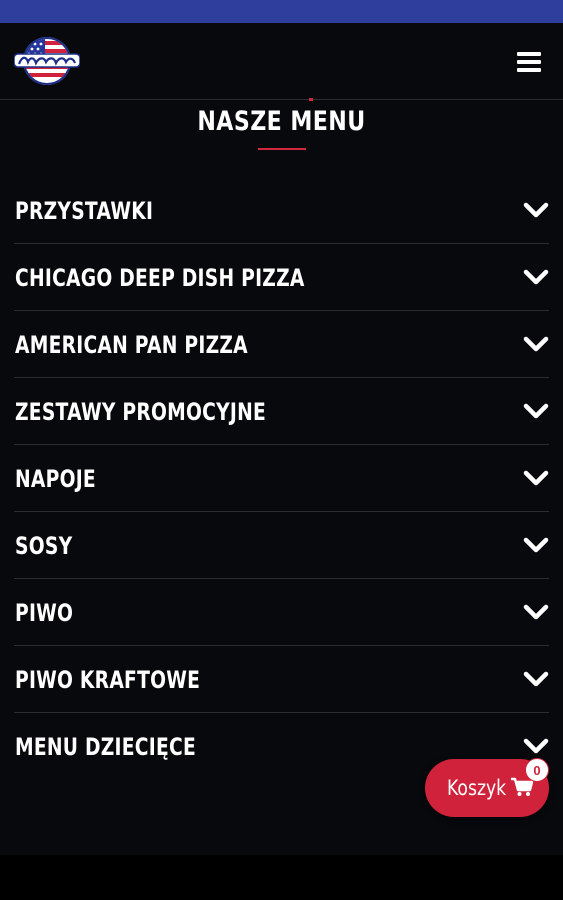 This screenshot has width=563, height=900. What do you see at coordinates (282, 149) in the screenshot?
I see `title-underline` at bounding box center [282, 149].